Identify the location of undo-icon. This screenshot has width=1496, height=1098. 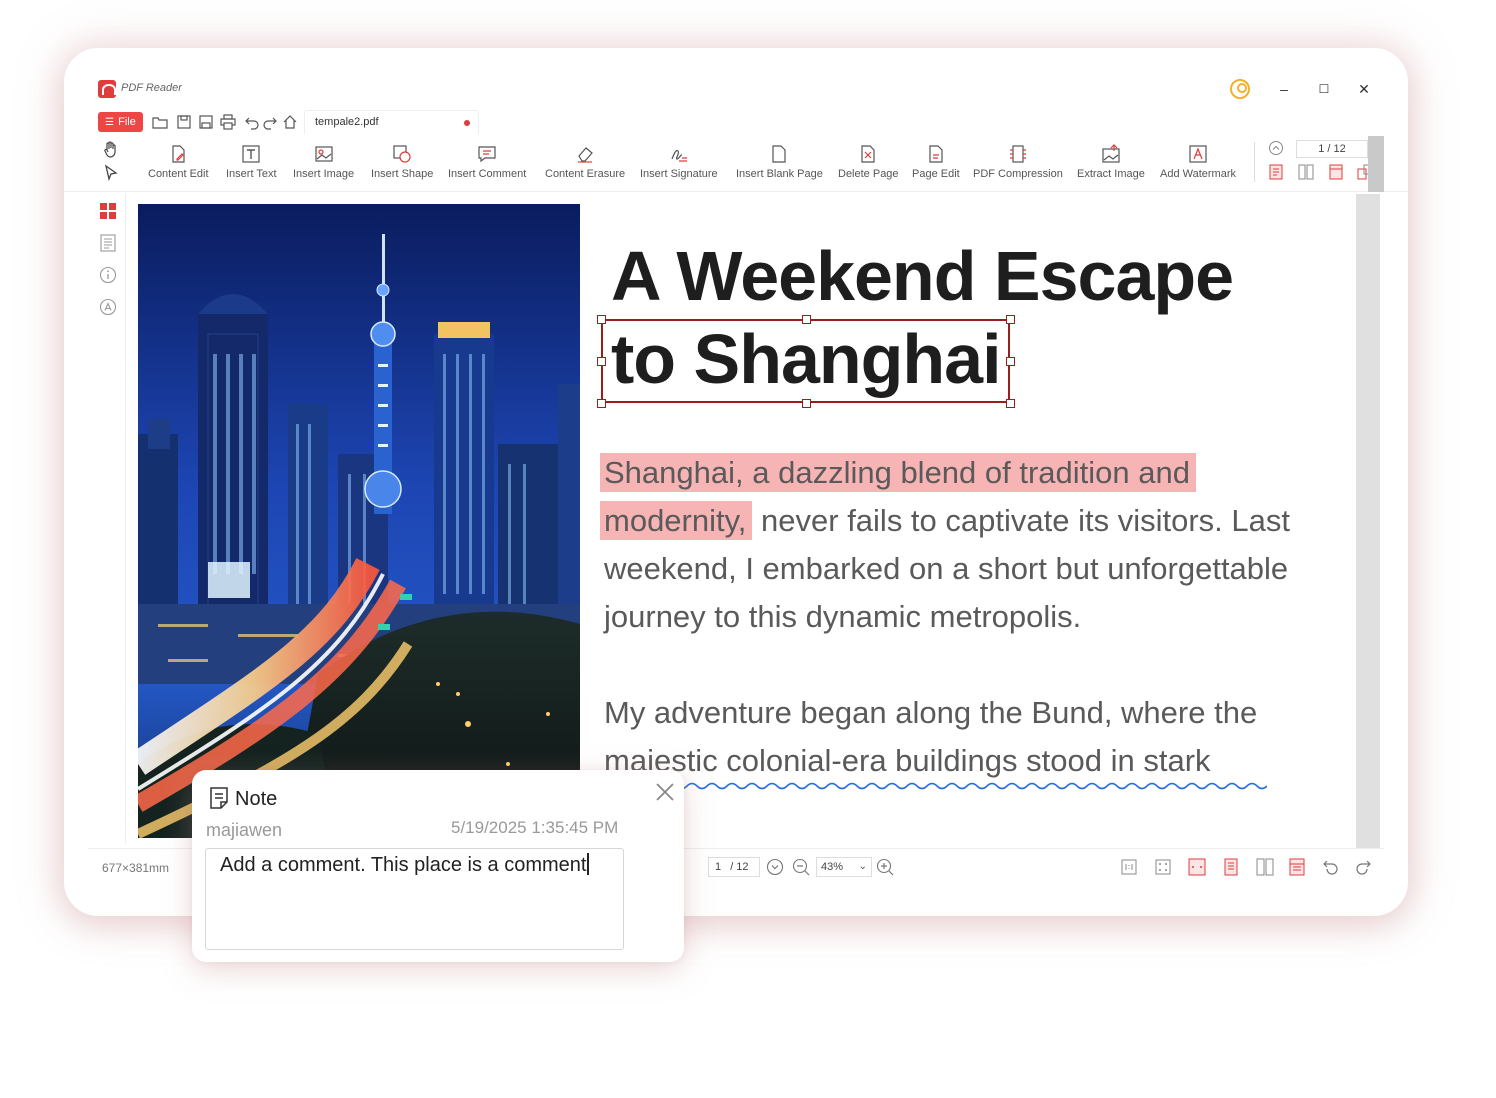
(252, 122).